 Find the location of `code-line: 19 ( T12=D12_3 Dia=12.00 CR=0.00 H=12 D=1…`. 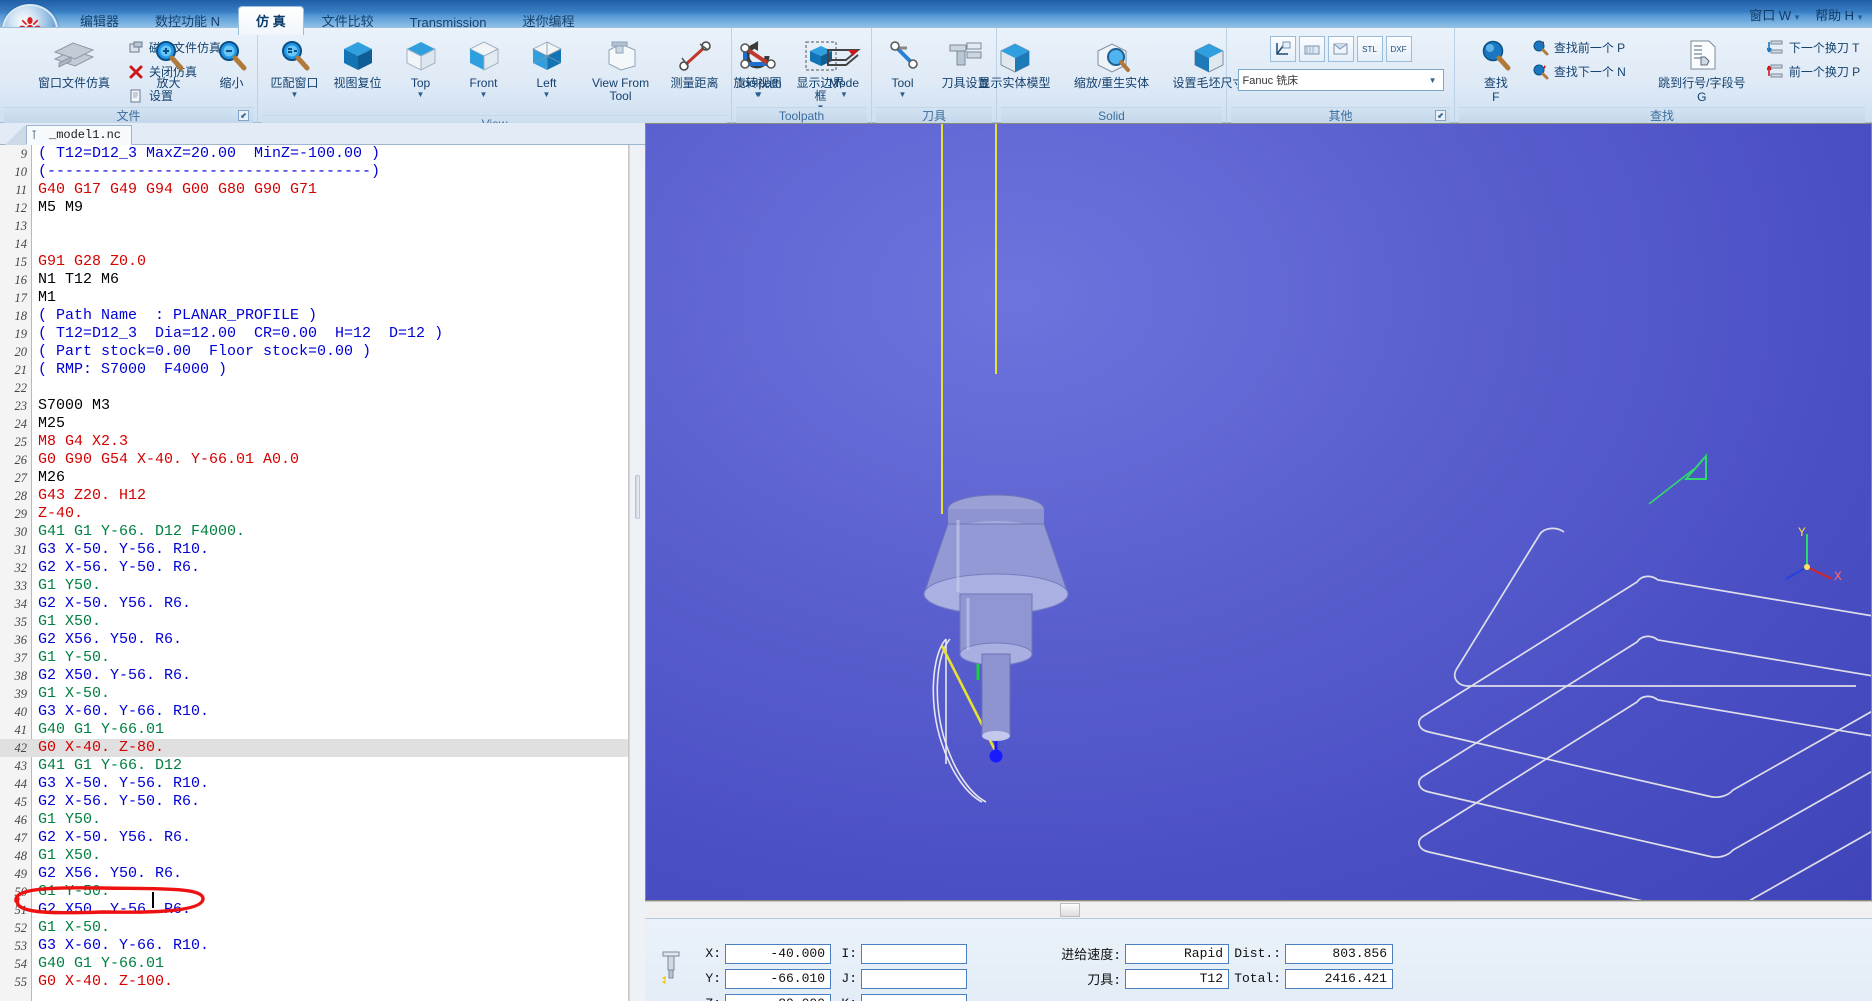

code-line: 19 ( T12=D12_3 Dia=12.00 CR=0.00 H=12 D=1… is located at coordinates (322, 334).